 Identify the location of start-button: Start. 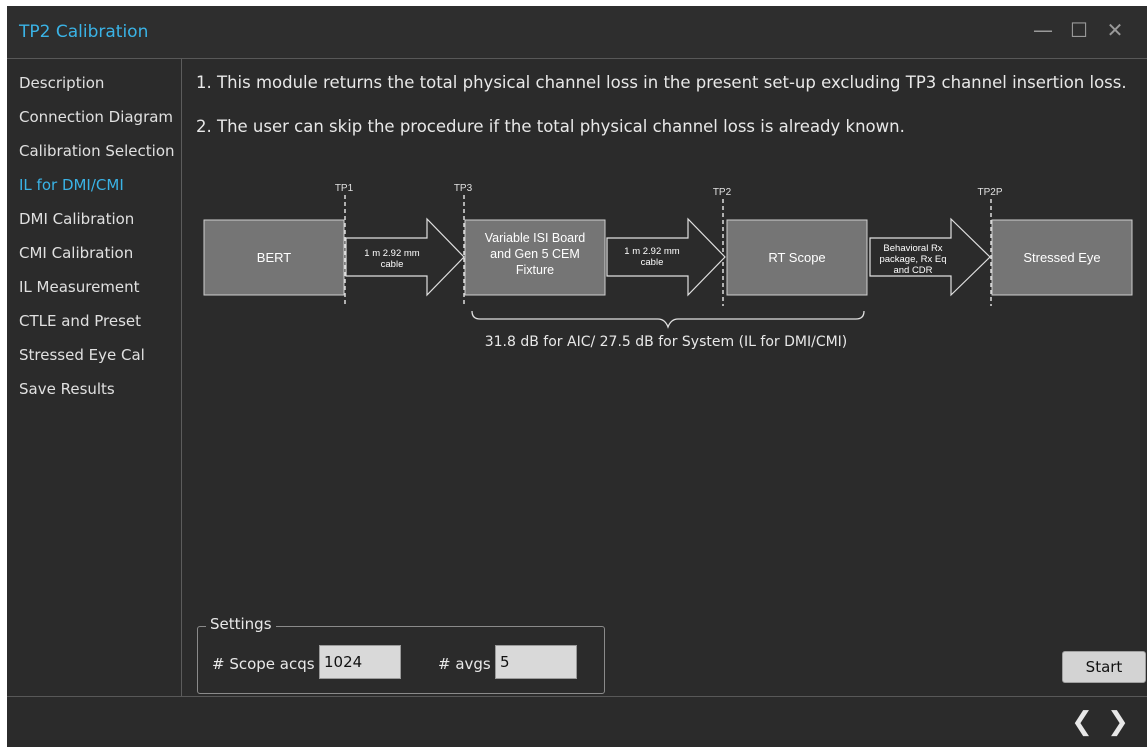
(1104, 667).